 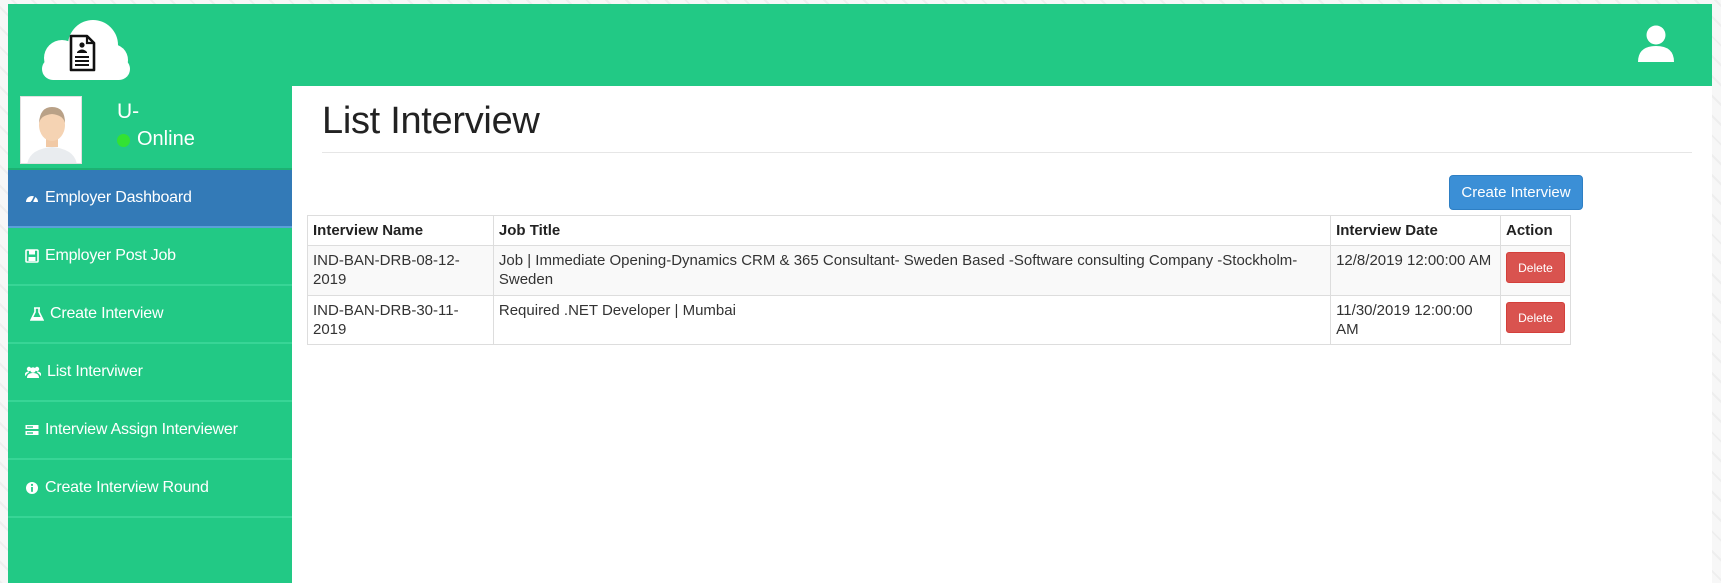 I want to click on cell-interview-date: 11/30/2019 12:00:00 AM, so click(x=1415, y=320).